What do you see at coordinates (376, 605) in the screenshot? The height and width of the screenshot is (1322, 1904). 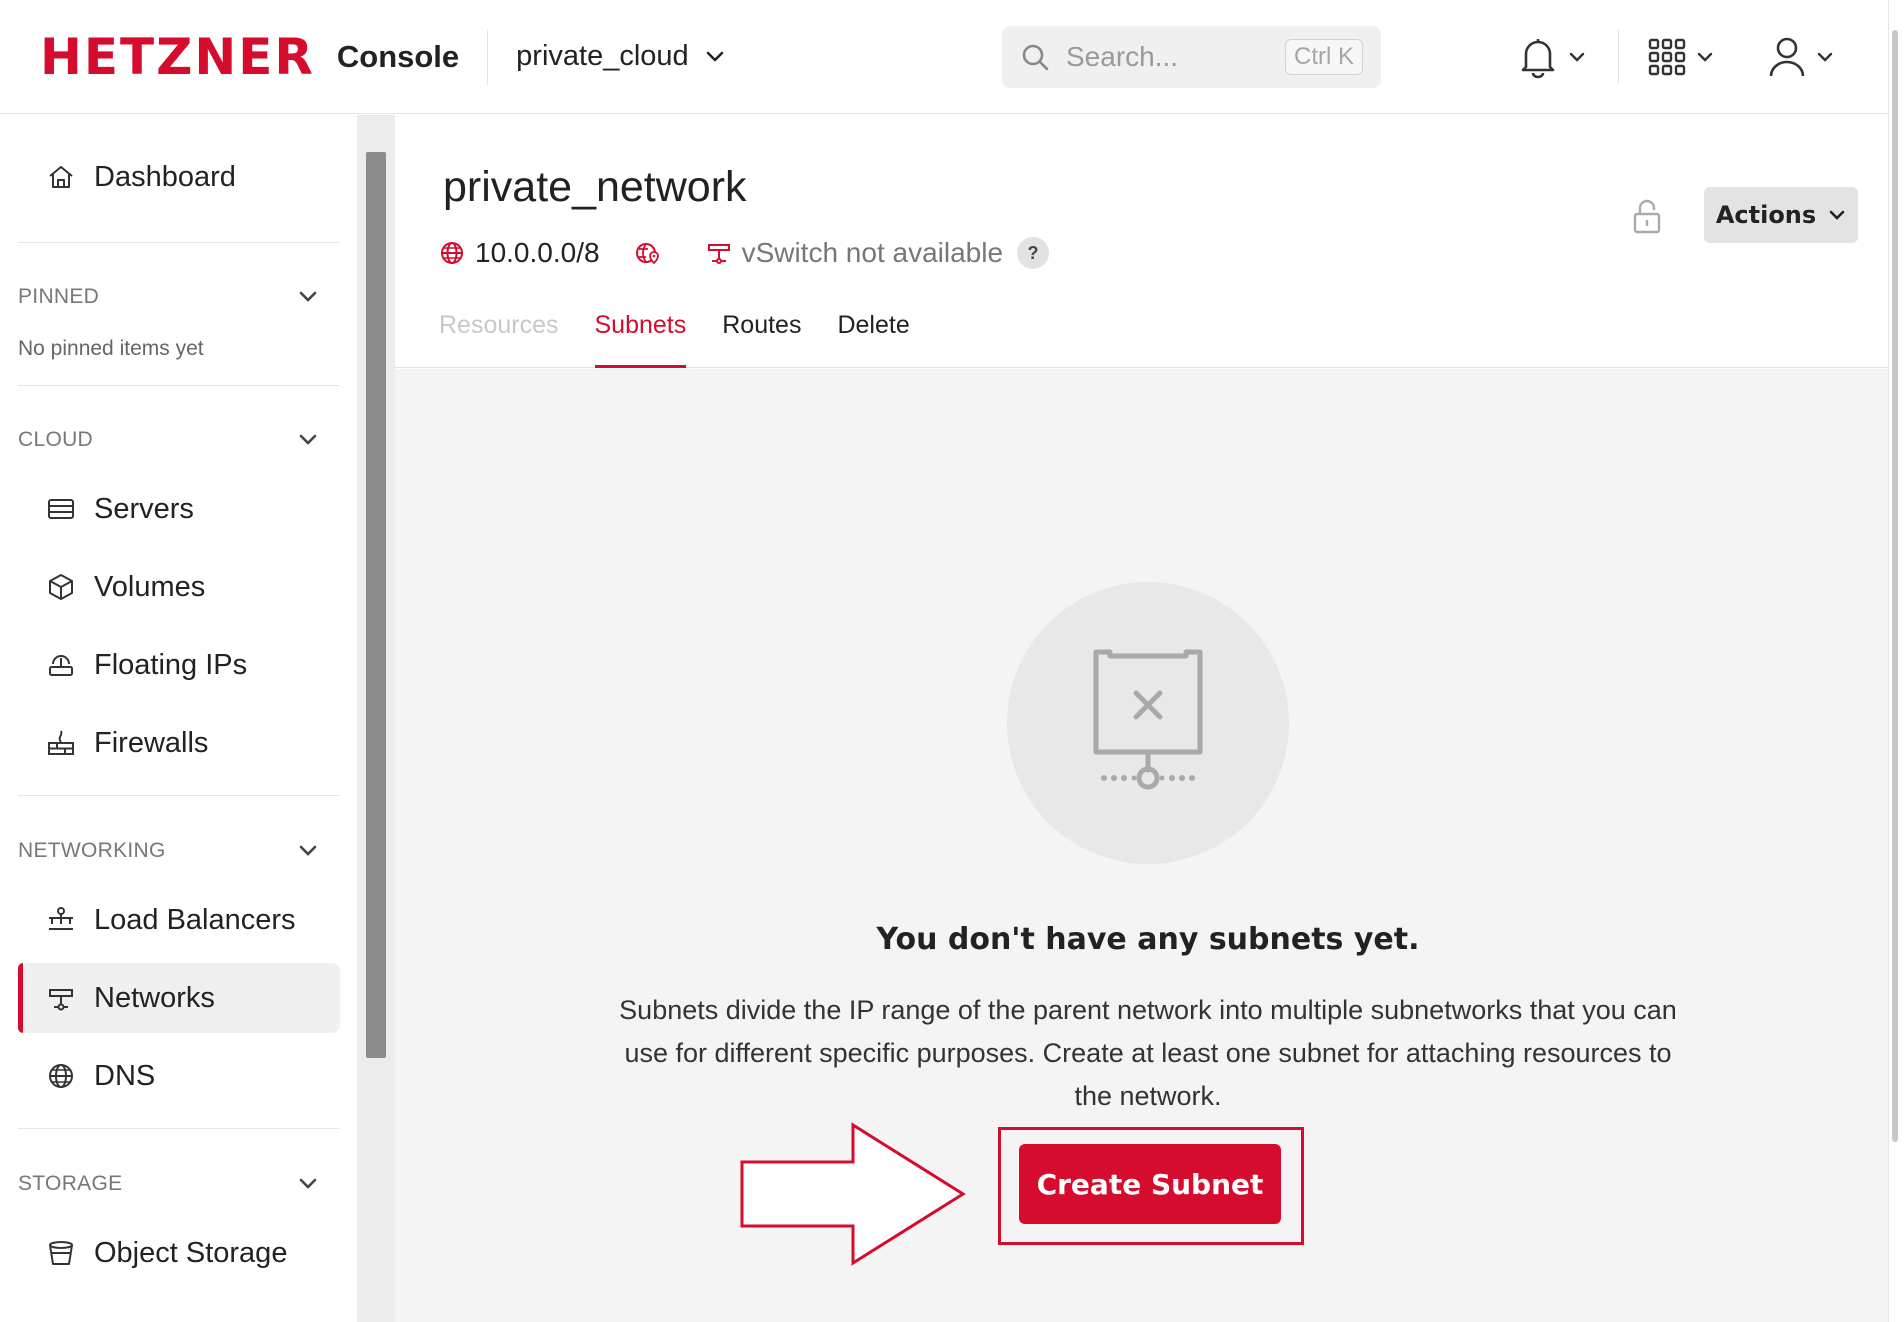 I see `sidebar-scrollbar-thumb` at bounding box center [376, 605].